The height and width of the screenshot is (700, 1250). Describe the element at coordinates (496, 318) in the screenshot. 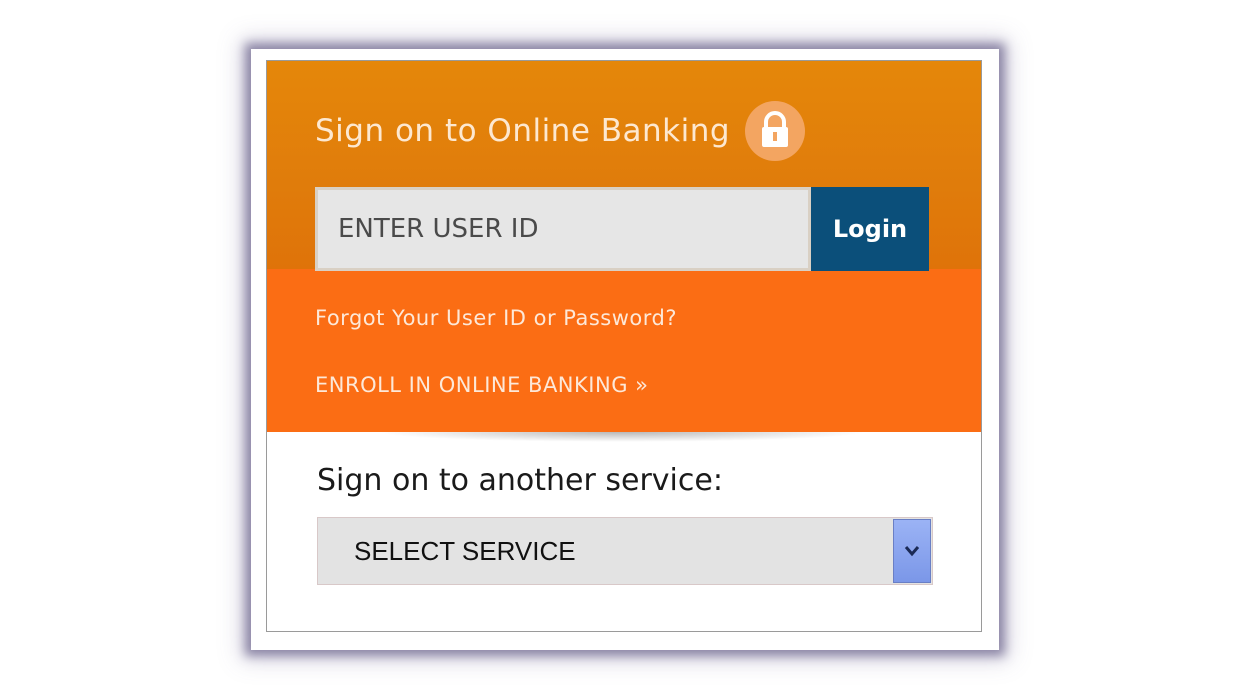

I see `forgot-credentials-link: Forgot Your User ID or Password?` at that location.